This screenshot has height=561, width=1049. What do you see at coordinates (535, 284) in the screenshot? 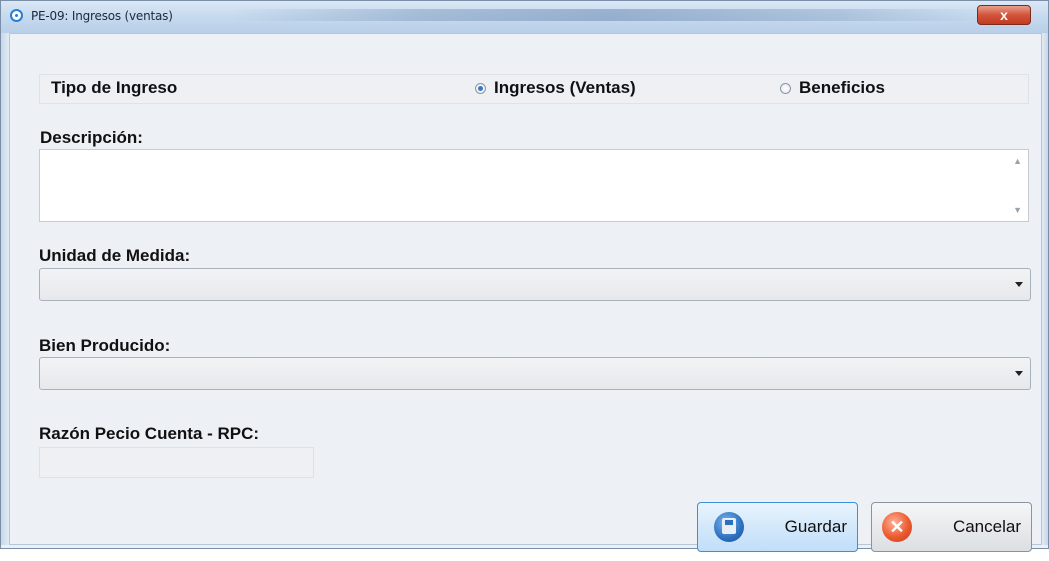
I see `unidad-medida-select` at bounding box center [535, 284].